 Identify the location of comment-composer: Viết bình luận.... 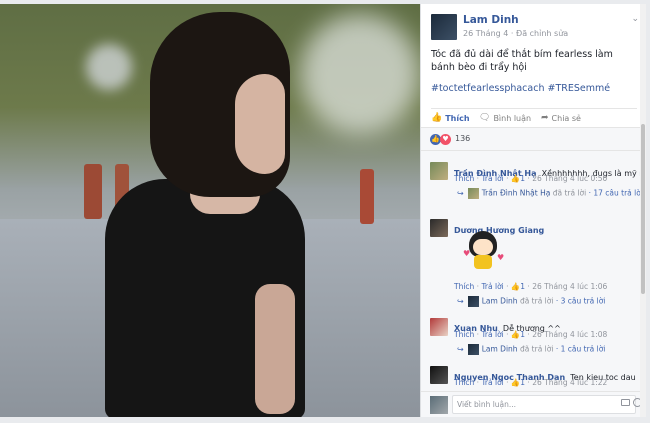
(533, 404).